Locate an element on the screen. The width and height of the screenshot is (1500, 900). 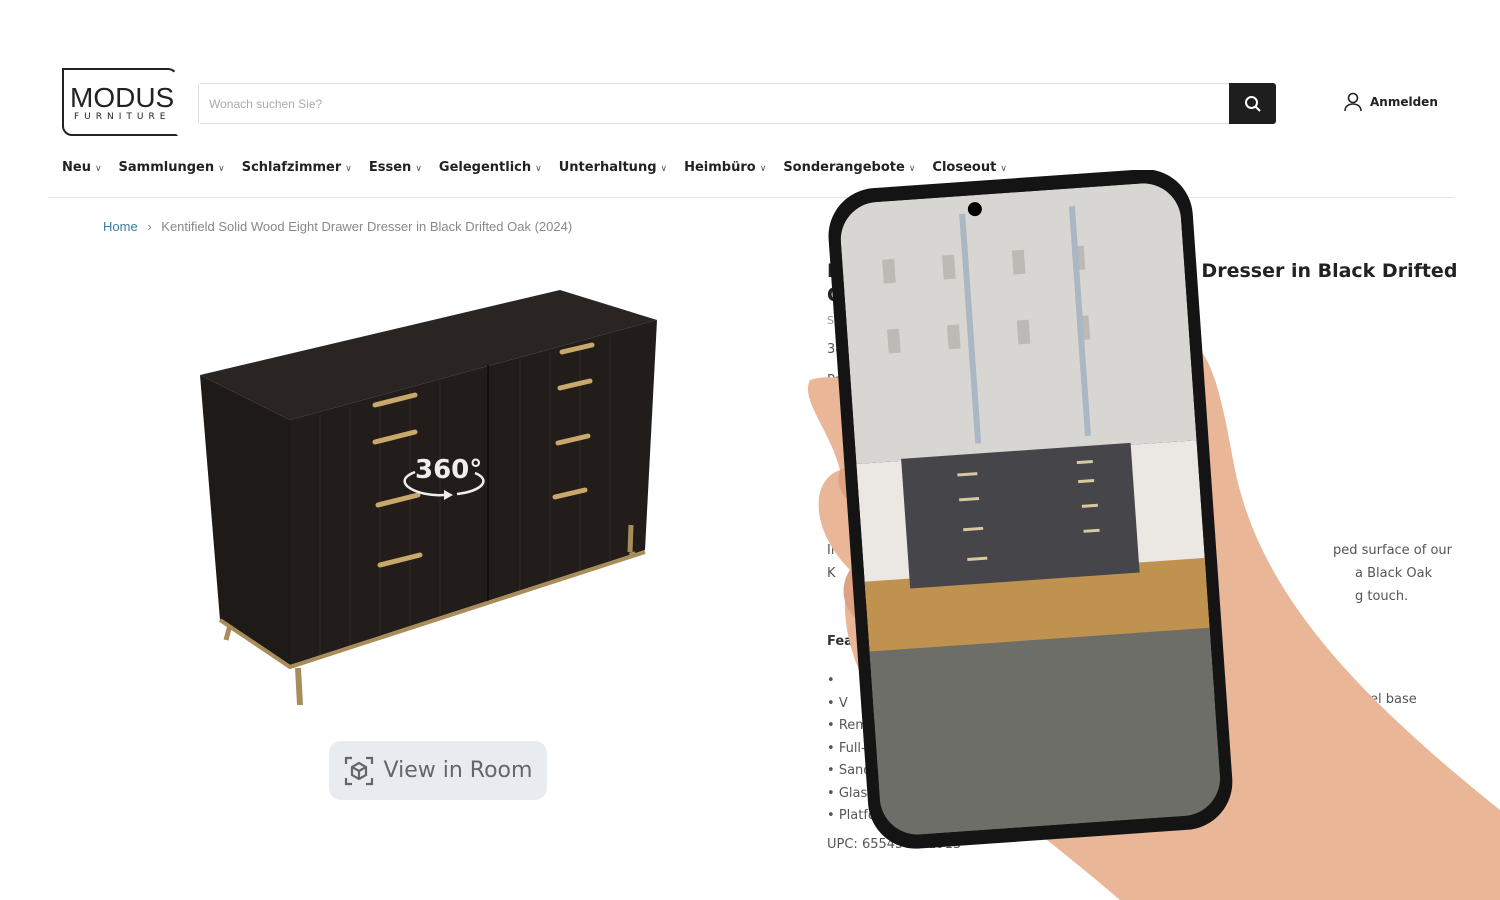
nav-item-unterhaltung: Unterhaltung ∨ is located at coordinates (613, 167).